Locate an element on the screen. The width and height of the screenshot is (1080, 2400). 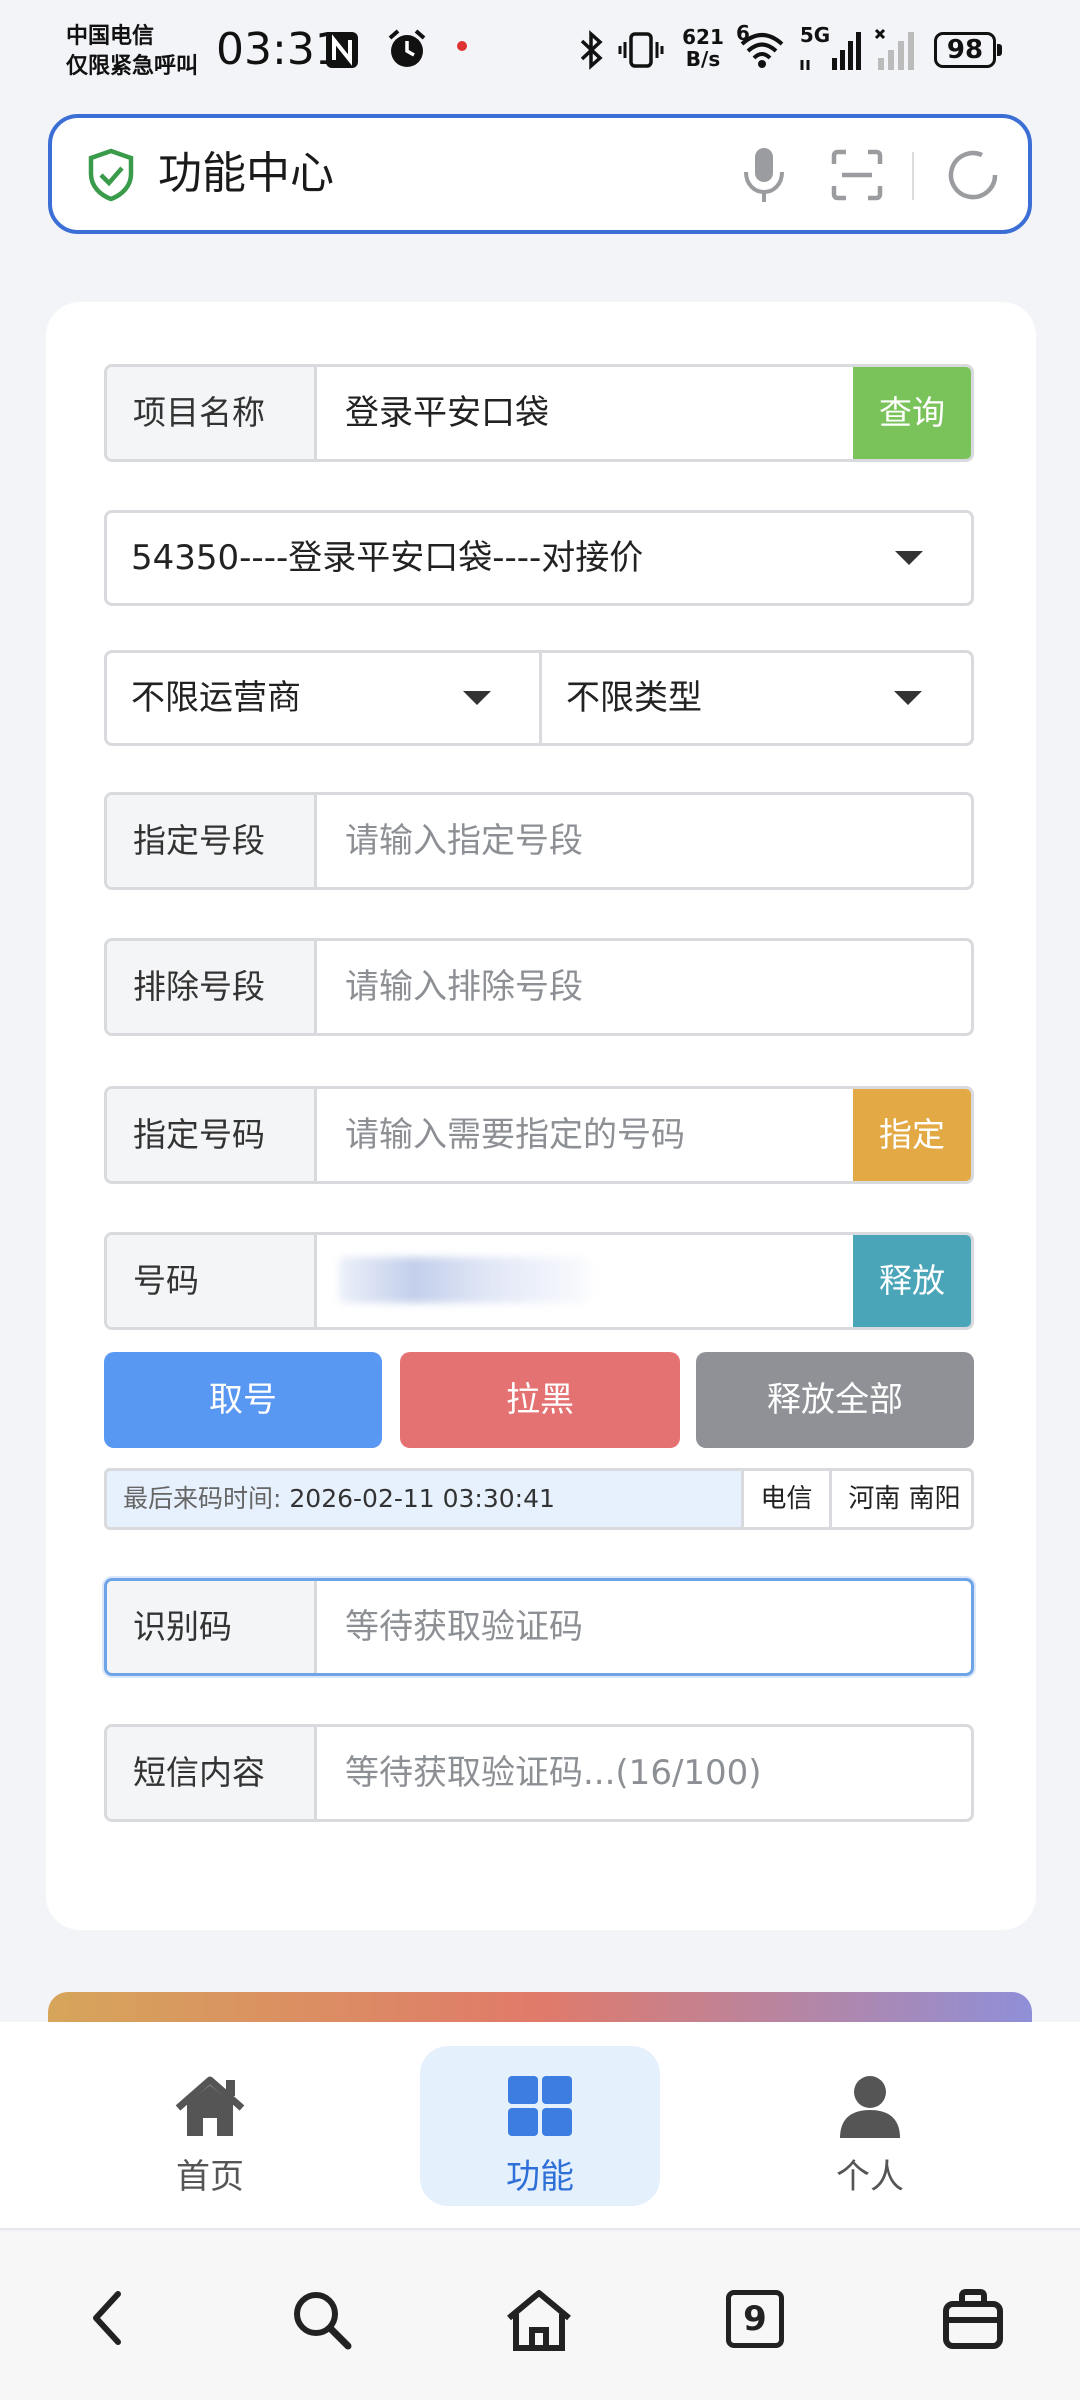
home-page-icon is located at coordinates (539, 2320).